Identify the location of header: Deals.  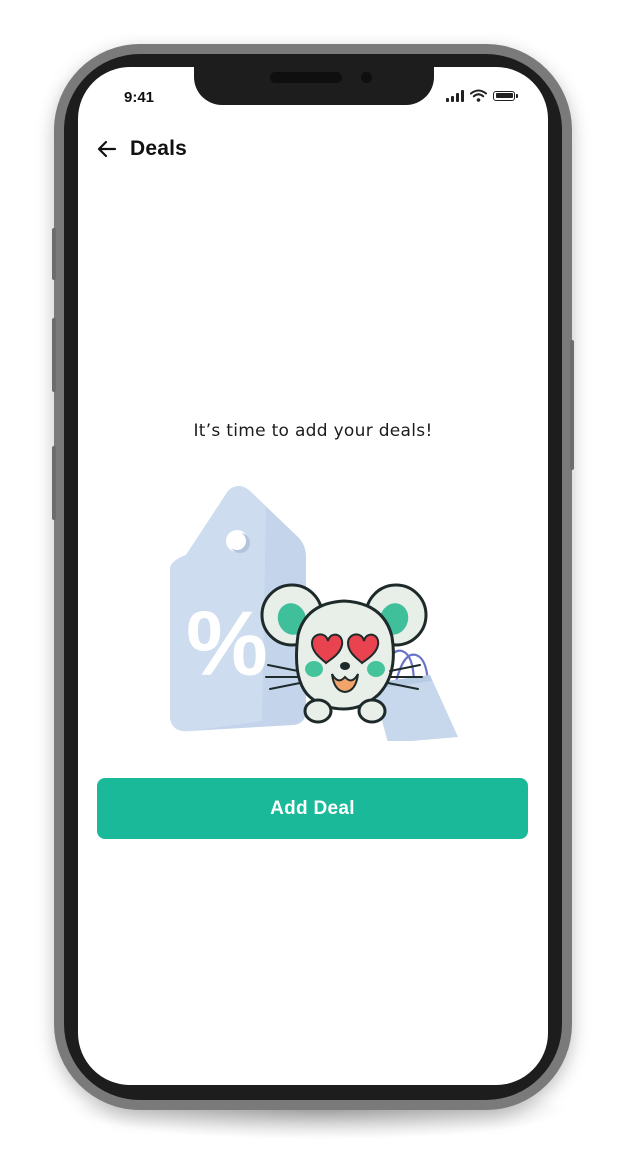
(141, 149).